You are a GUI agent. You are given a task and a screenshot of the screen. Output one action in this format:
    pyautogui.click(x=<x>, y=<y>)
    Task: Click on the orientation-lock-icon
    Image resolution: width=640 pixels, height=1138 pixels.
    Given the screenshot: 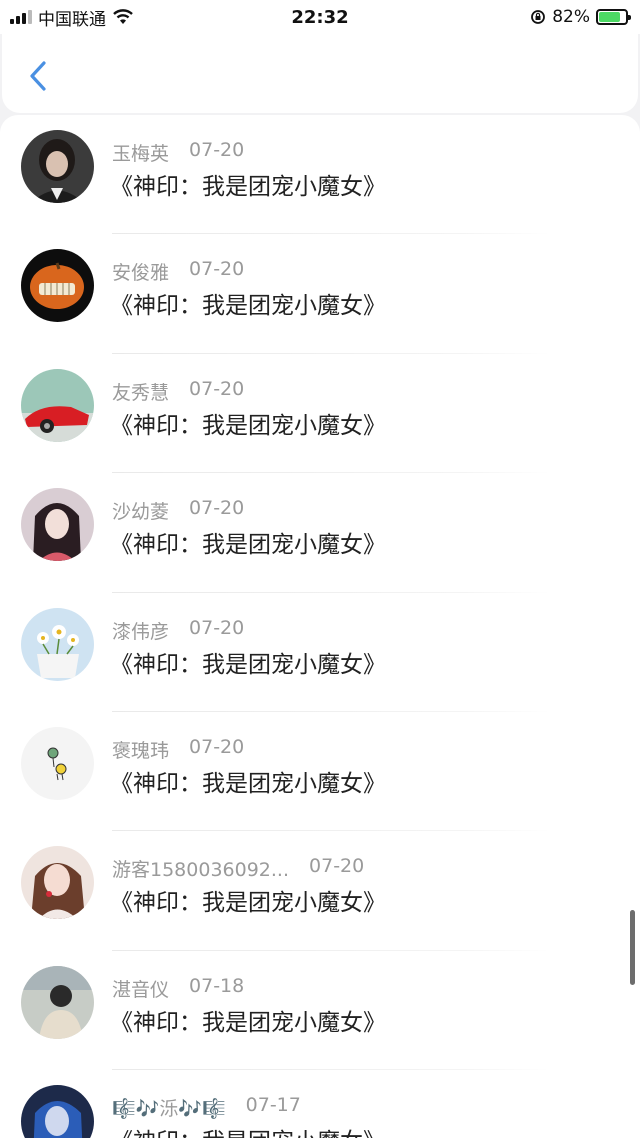 What is the action you would take?
    pyautogui.click(x=538, y=17)
    